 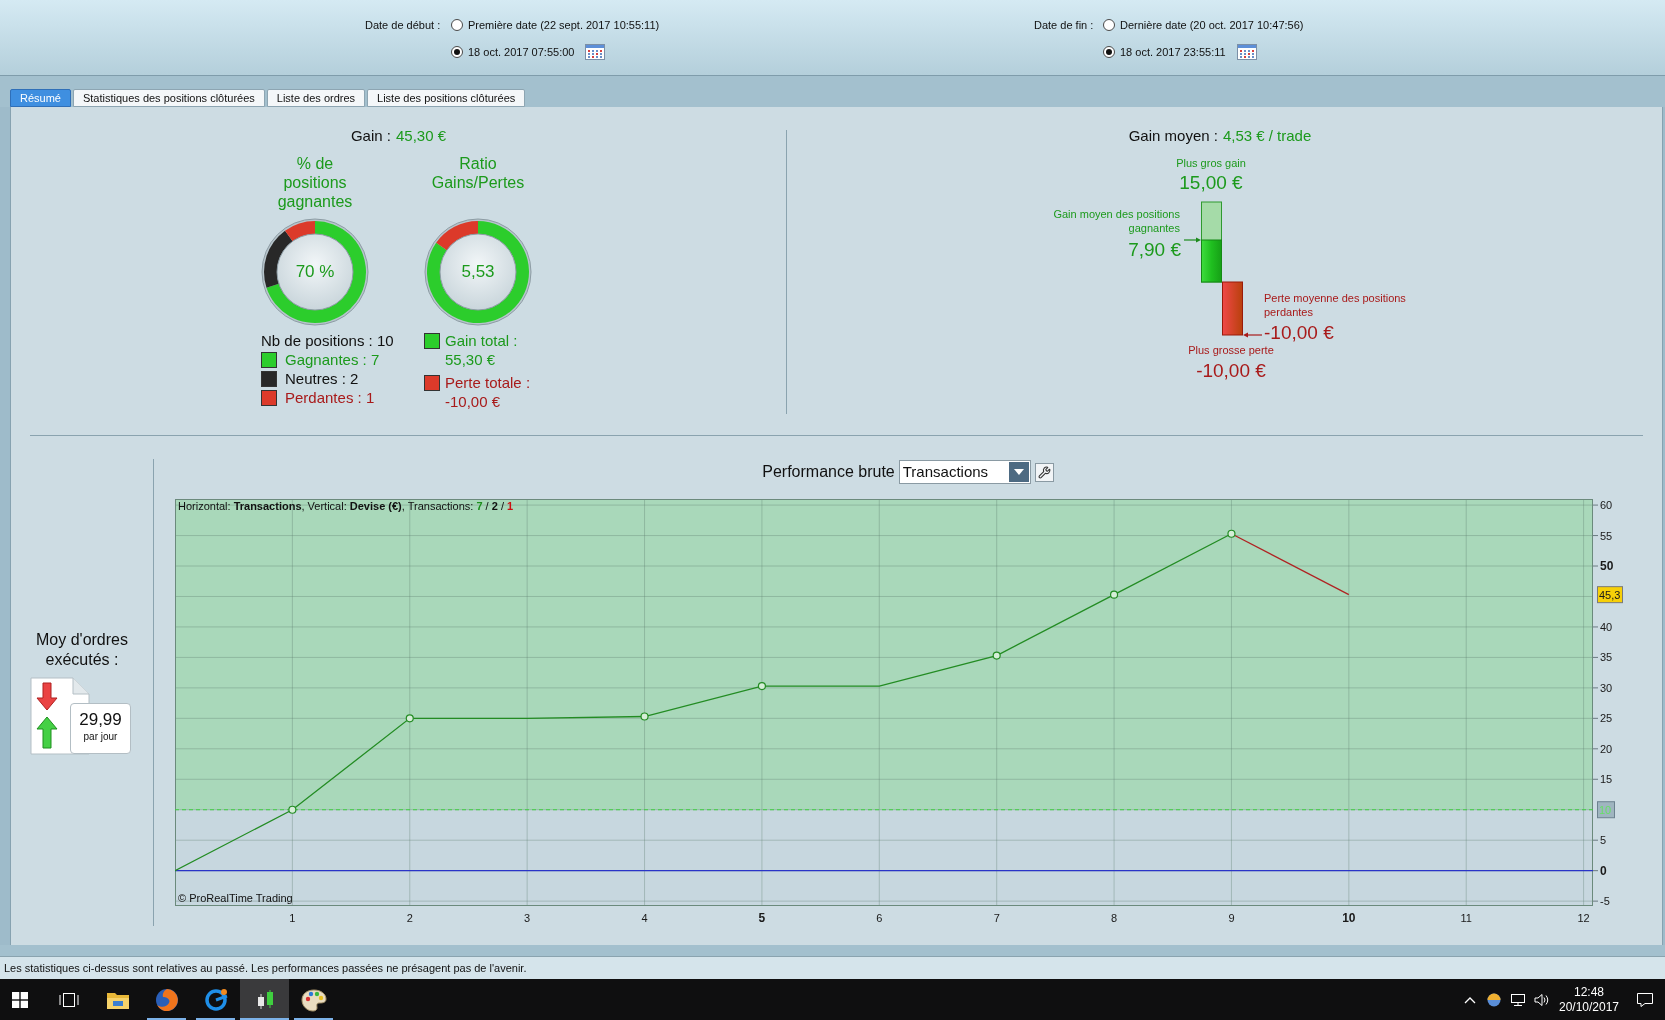 I want to click on tick-label: -5, so click(x=1605, y=901).